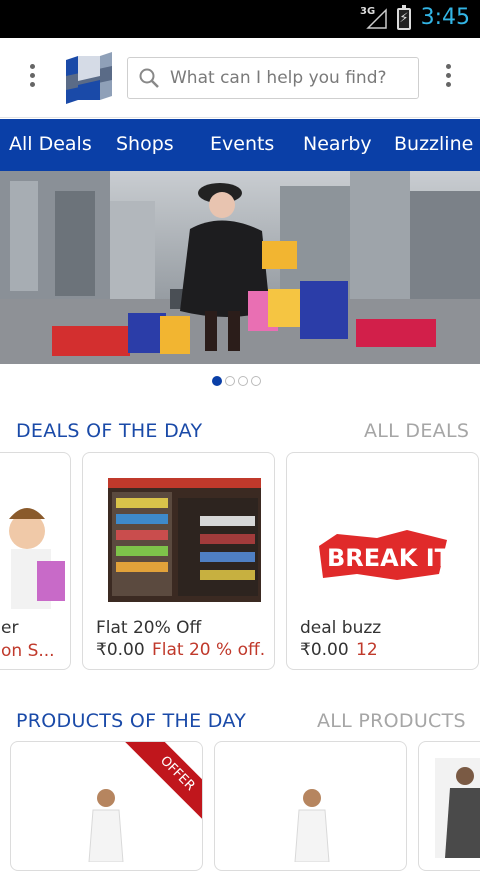 This screenshot has height=871, width=480. Describe the element at coordinates (131, 721) in the screenshot. I see `products-section-title: PRODUCTS OF THE DAY` at that location.